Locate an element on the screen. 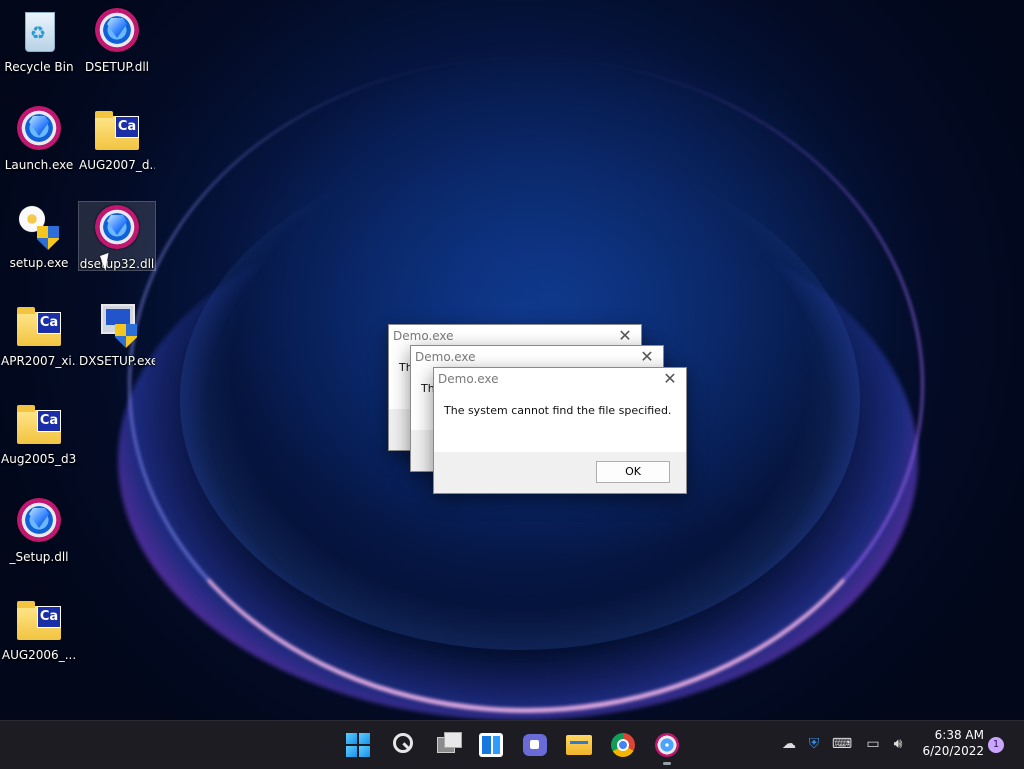 The height and width of the screenshot is (769, 1024). search-button is located at coordinates (403, 745).